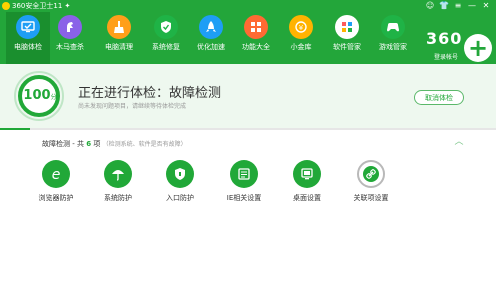 Image resolution: width=496 pixels, height=308 pixels. What do you see at coordinates (53, 97) in the screenshot?
I see `score-unit: 分` at bounding box center [53, 97].